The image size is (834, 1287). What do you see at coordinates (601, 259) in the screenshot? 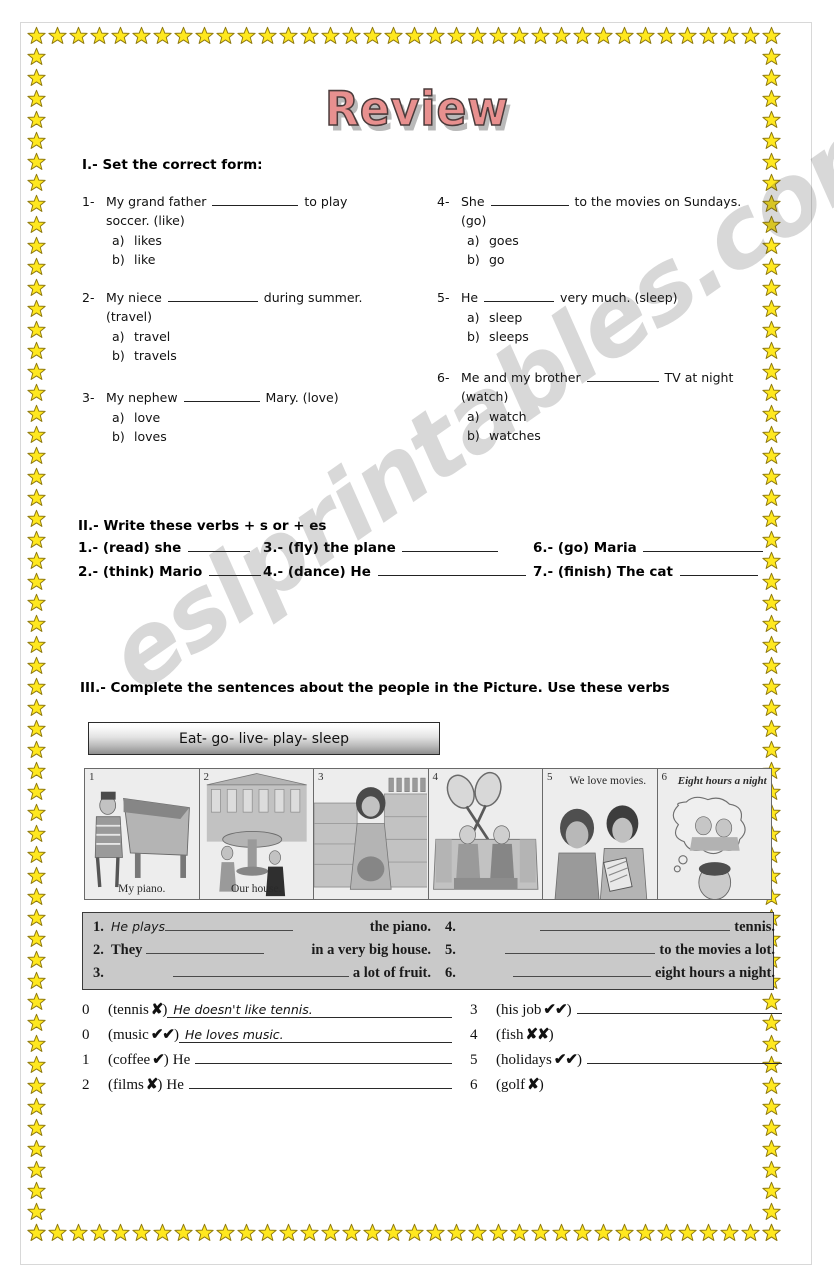
I see `answer-option: b) go` at bounding box center [601, 259].